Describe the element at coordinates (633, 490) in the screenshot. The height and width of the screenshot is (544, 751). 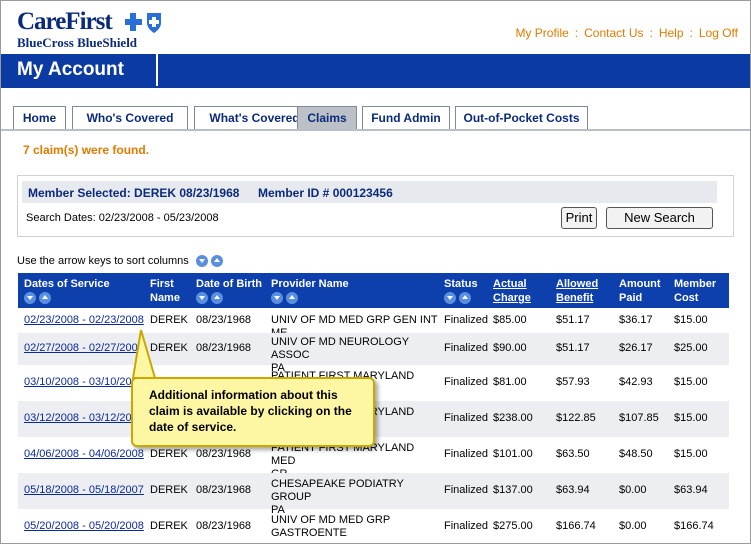
I see `amount-paid-cell: $0.00` at that location.